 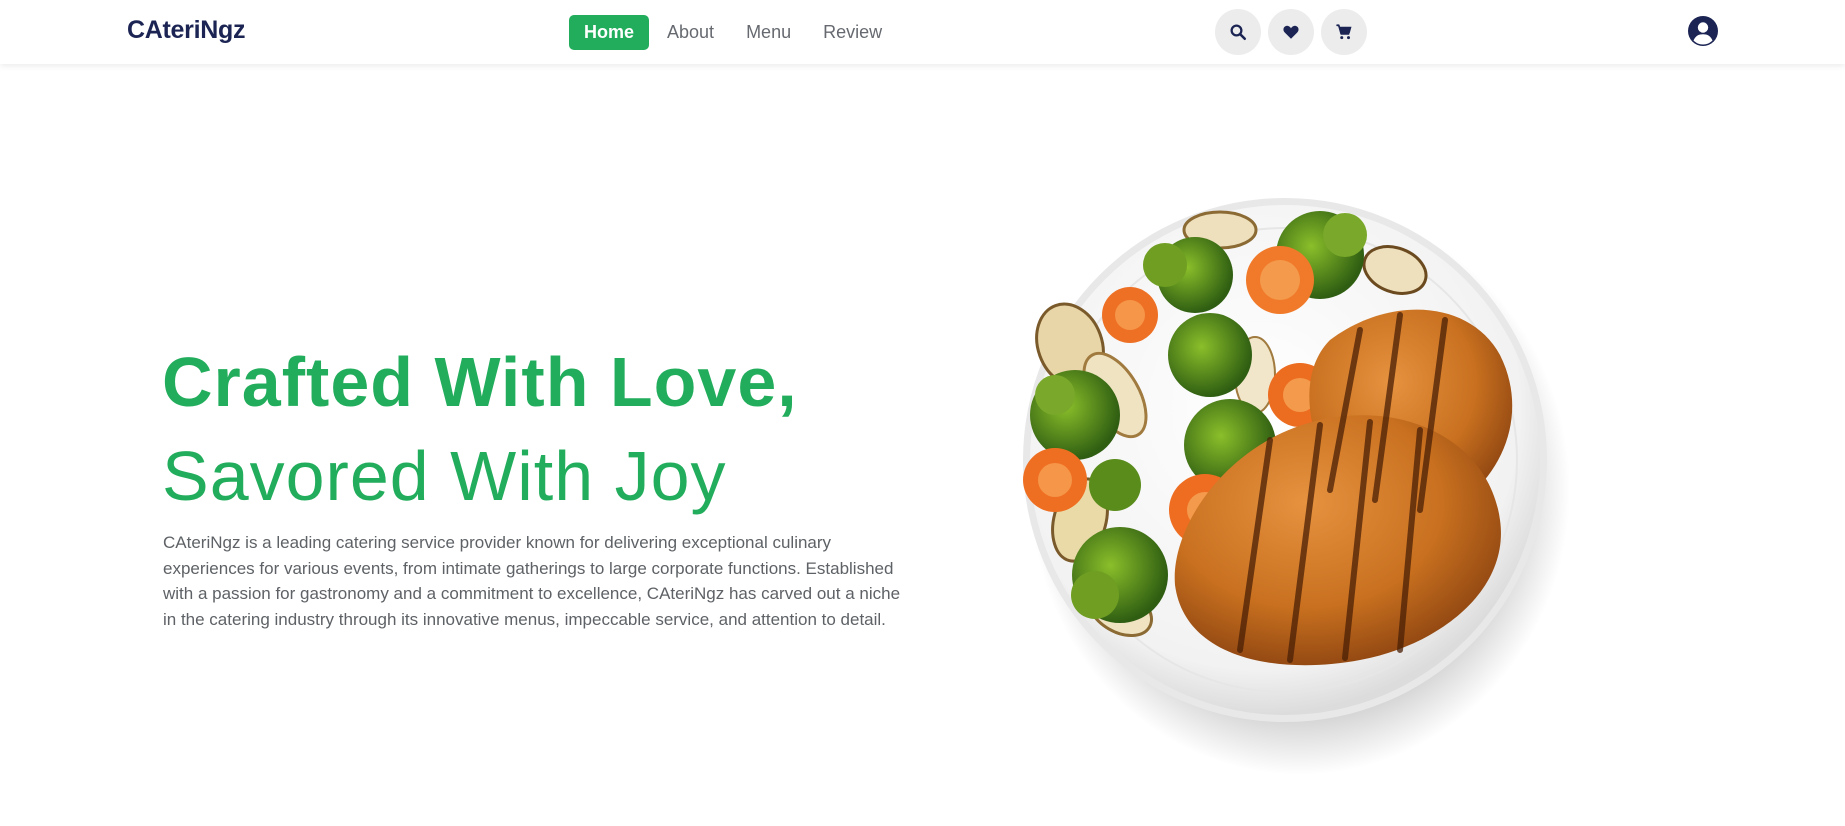 I want to click on hero-title: Crafted With Love,, so click(x=480, y=382).